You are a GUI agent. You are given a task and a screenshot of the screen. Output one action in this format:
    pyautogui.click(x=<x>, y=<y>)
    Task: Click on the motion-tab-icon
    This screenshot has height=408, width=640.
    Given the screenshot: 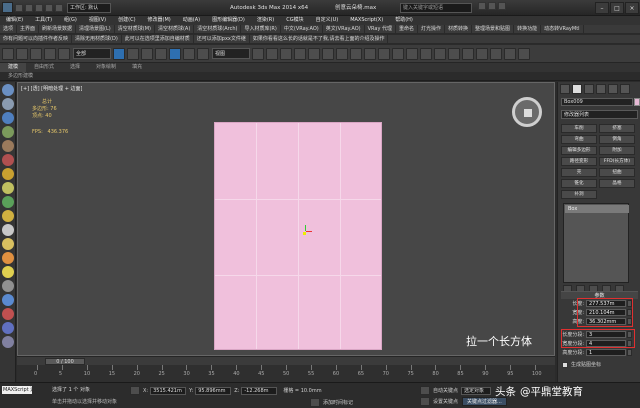 What is the action you would take?
    pyautogui.click(x=601, y=89)
    